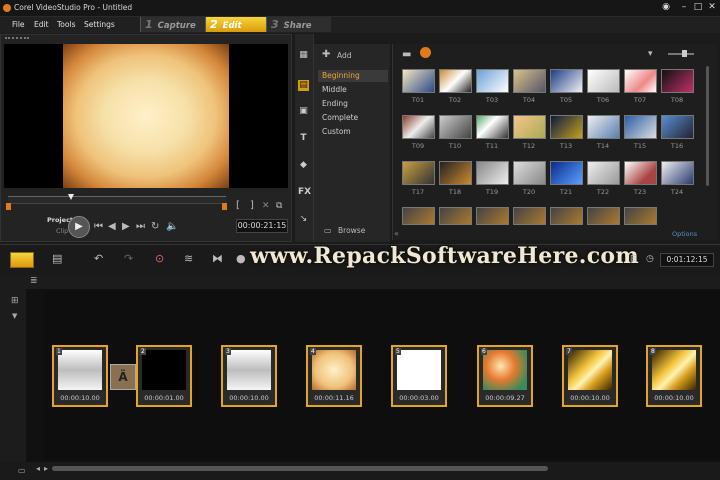 The height and width of the screenshot is (480, 720). Describe the element at coordinates (18, 24) in the screenshot. I see `menu-file: File` at that location.